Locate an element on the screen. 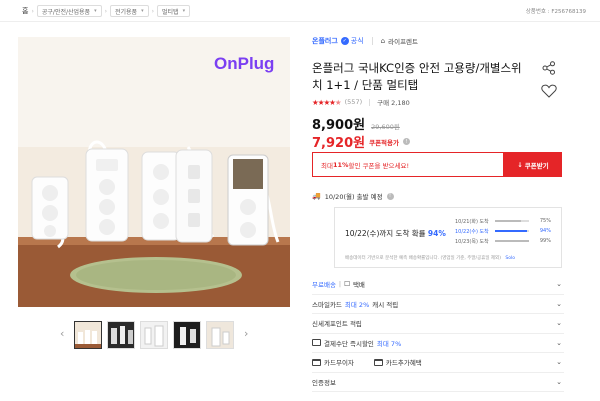  product-info-panel: 온플러그 ✓ 공식 ⌂ 라이프렌트 is located at coordinates (438, 41).